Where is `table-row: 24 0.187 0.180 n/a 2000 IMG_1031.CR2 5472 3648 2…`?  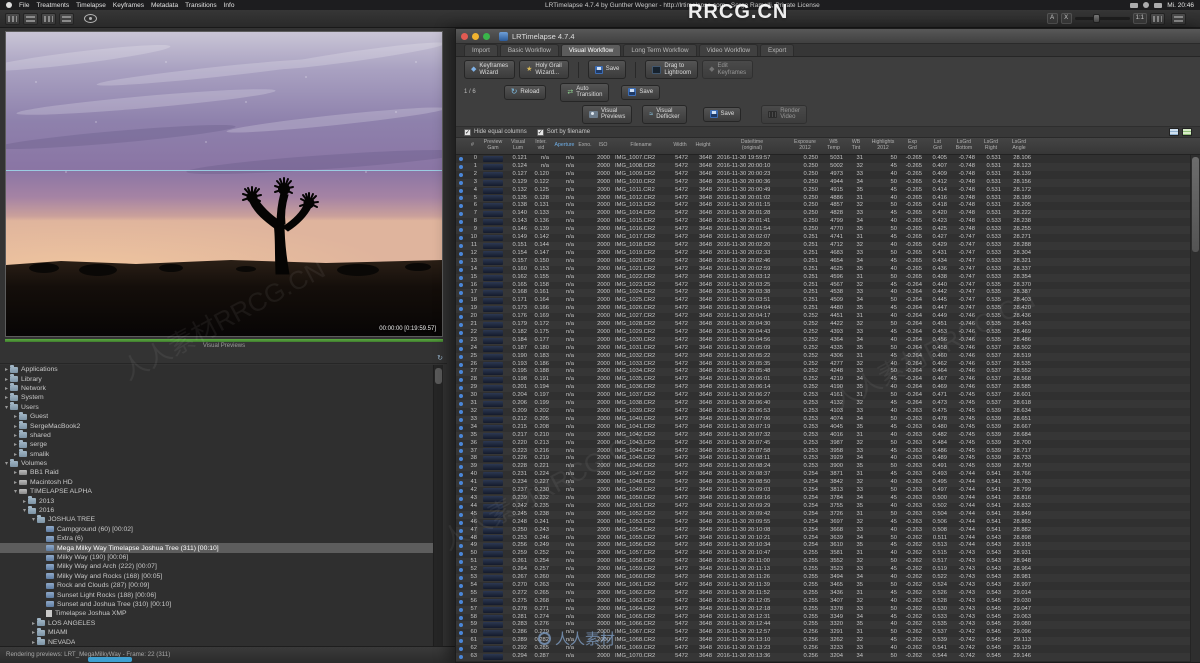 table-row: 24 0.187 0.180 n/a 2000 IMG_1031.CR2 5472 3648 2… is located at coordinates (823, 348).